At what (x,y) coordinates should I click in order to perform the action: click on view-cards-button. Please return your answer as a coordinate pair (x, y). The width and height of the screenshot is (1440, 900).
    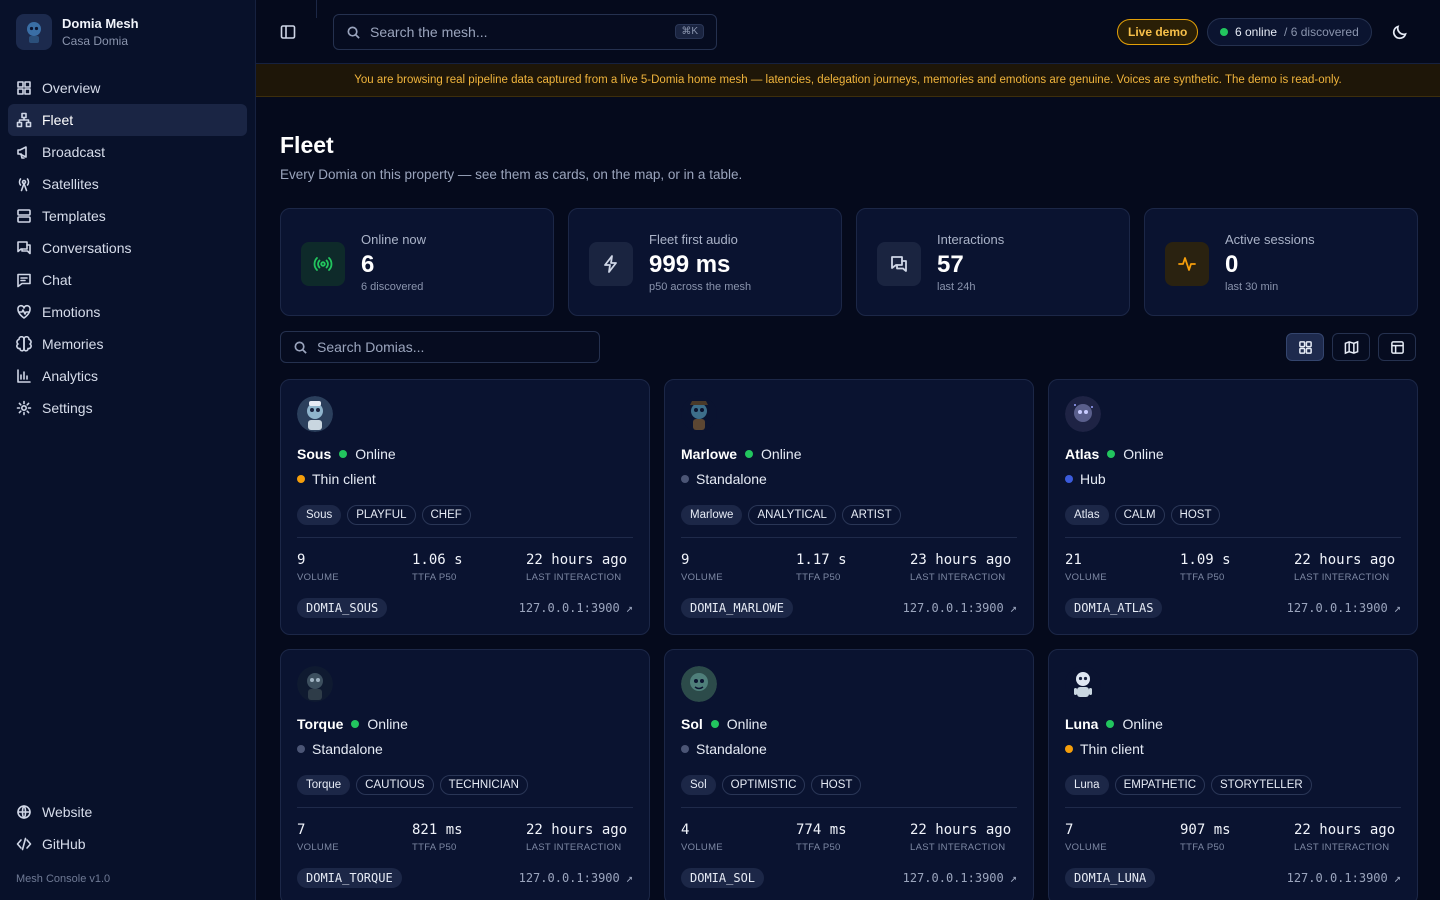
    Looking at the image, I should click on (1305, 347).